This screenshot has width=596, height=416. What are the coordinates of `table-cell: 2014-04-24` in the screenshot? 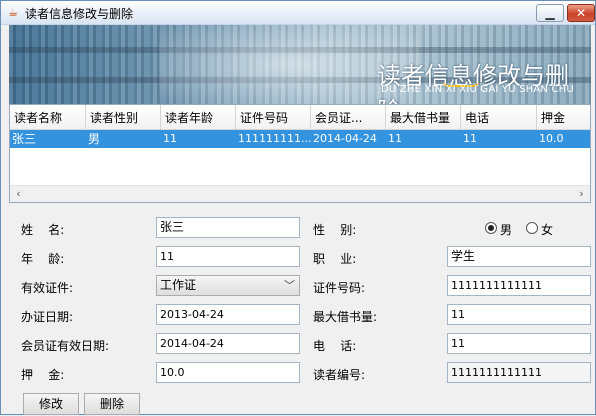 It's located at (345, 138).